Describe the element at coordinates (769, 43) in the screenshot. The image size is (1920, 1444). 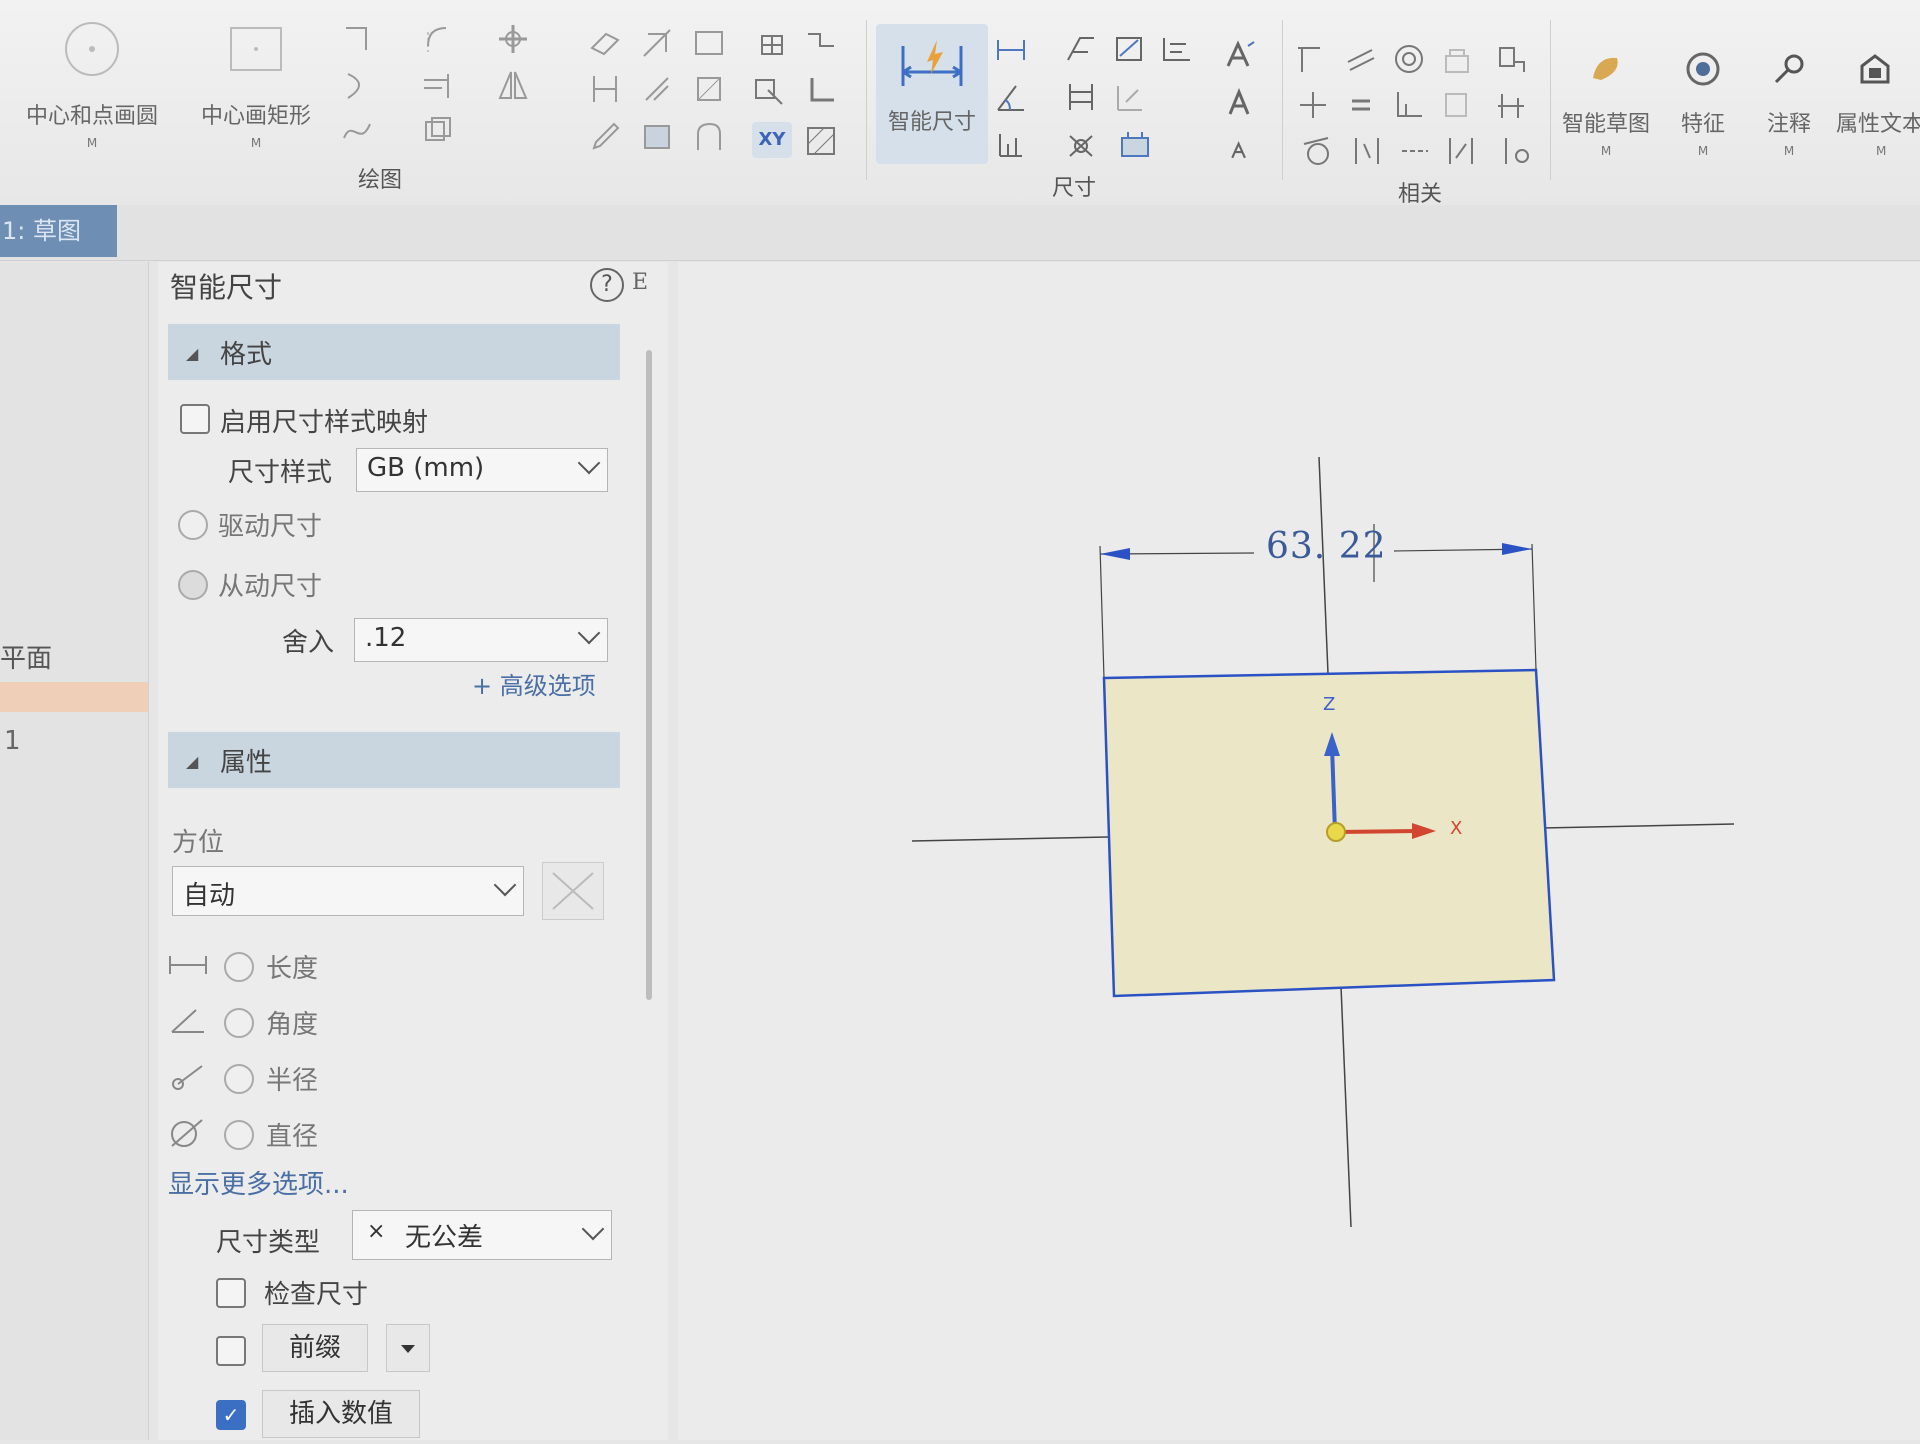
I see `table-insert-icon` at that location.